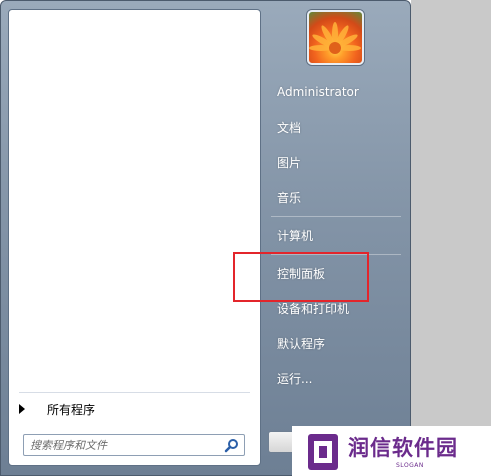 The image size is (491, 476). What do you see at coordinates (134, 409) in the screenshot?
I see `all-programs-button: 所有程序` at bounding box center [134, 409].